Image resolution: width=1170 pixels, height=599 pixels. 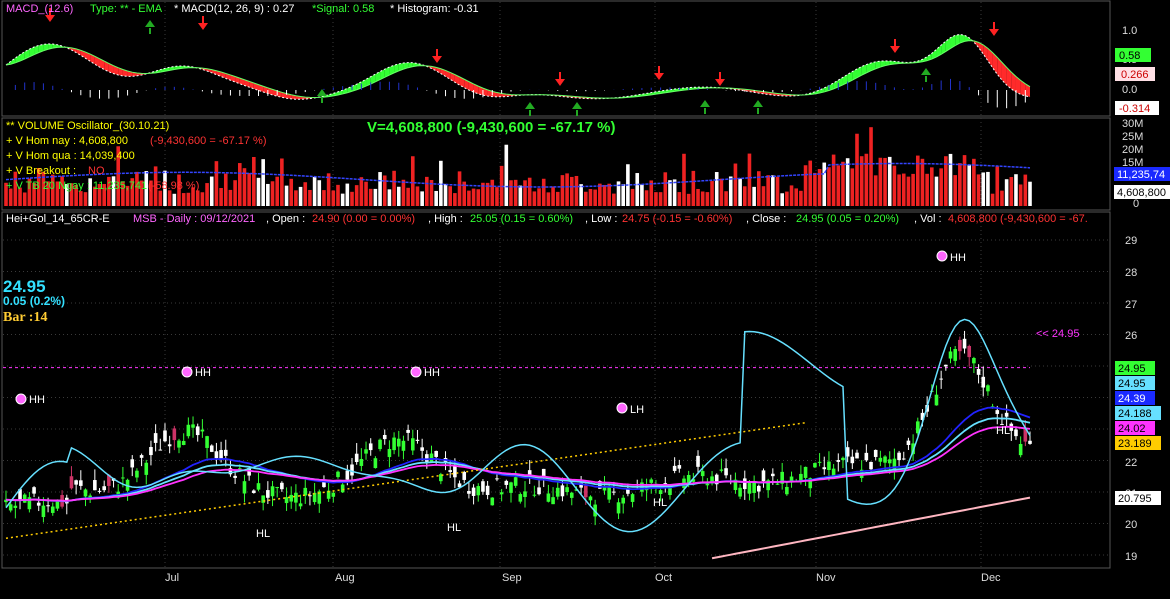 I want to click on x-axis: Jul Aug Sep Oct Nov Dec, so click(x=583, y=578).